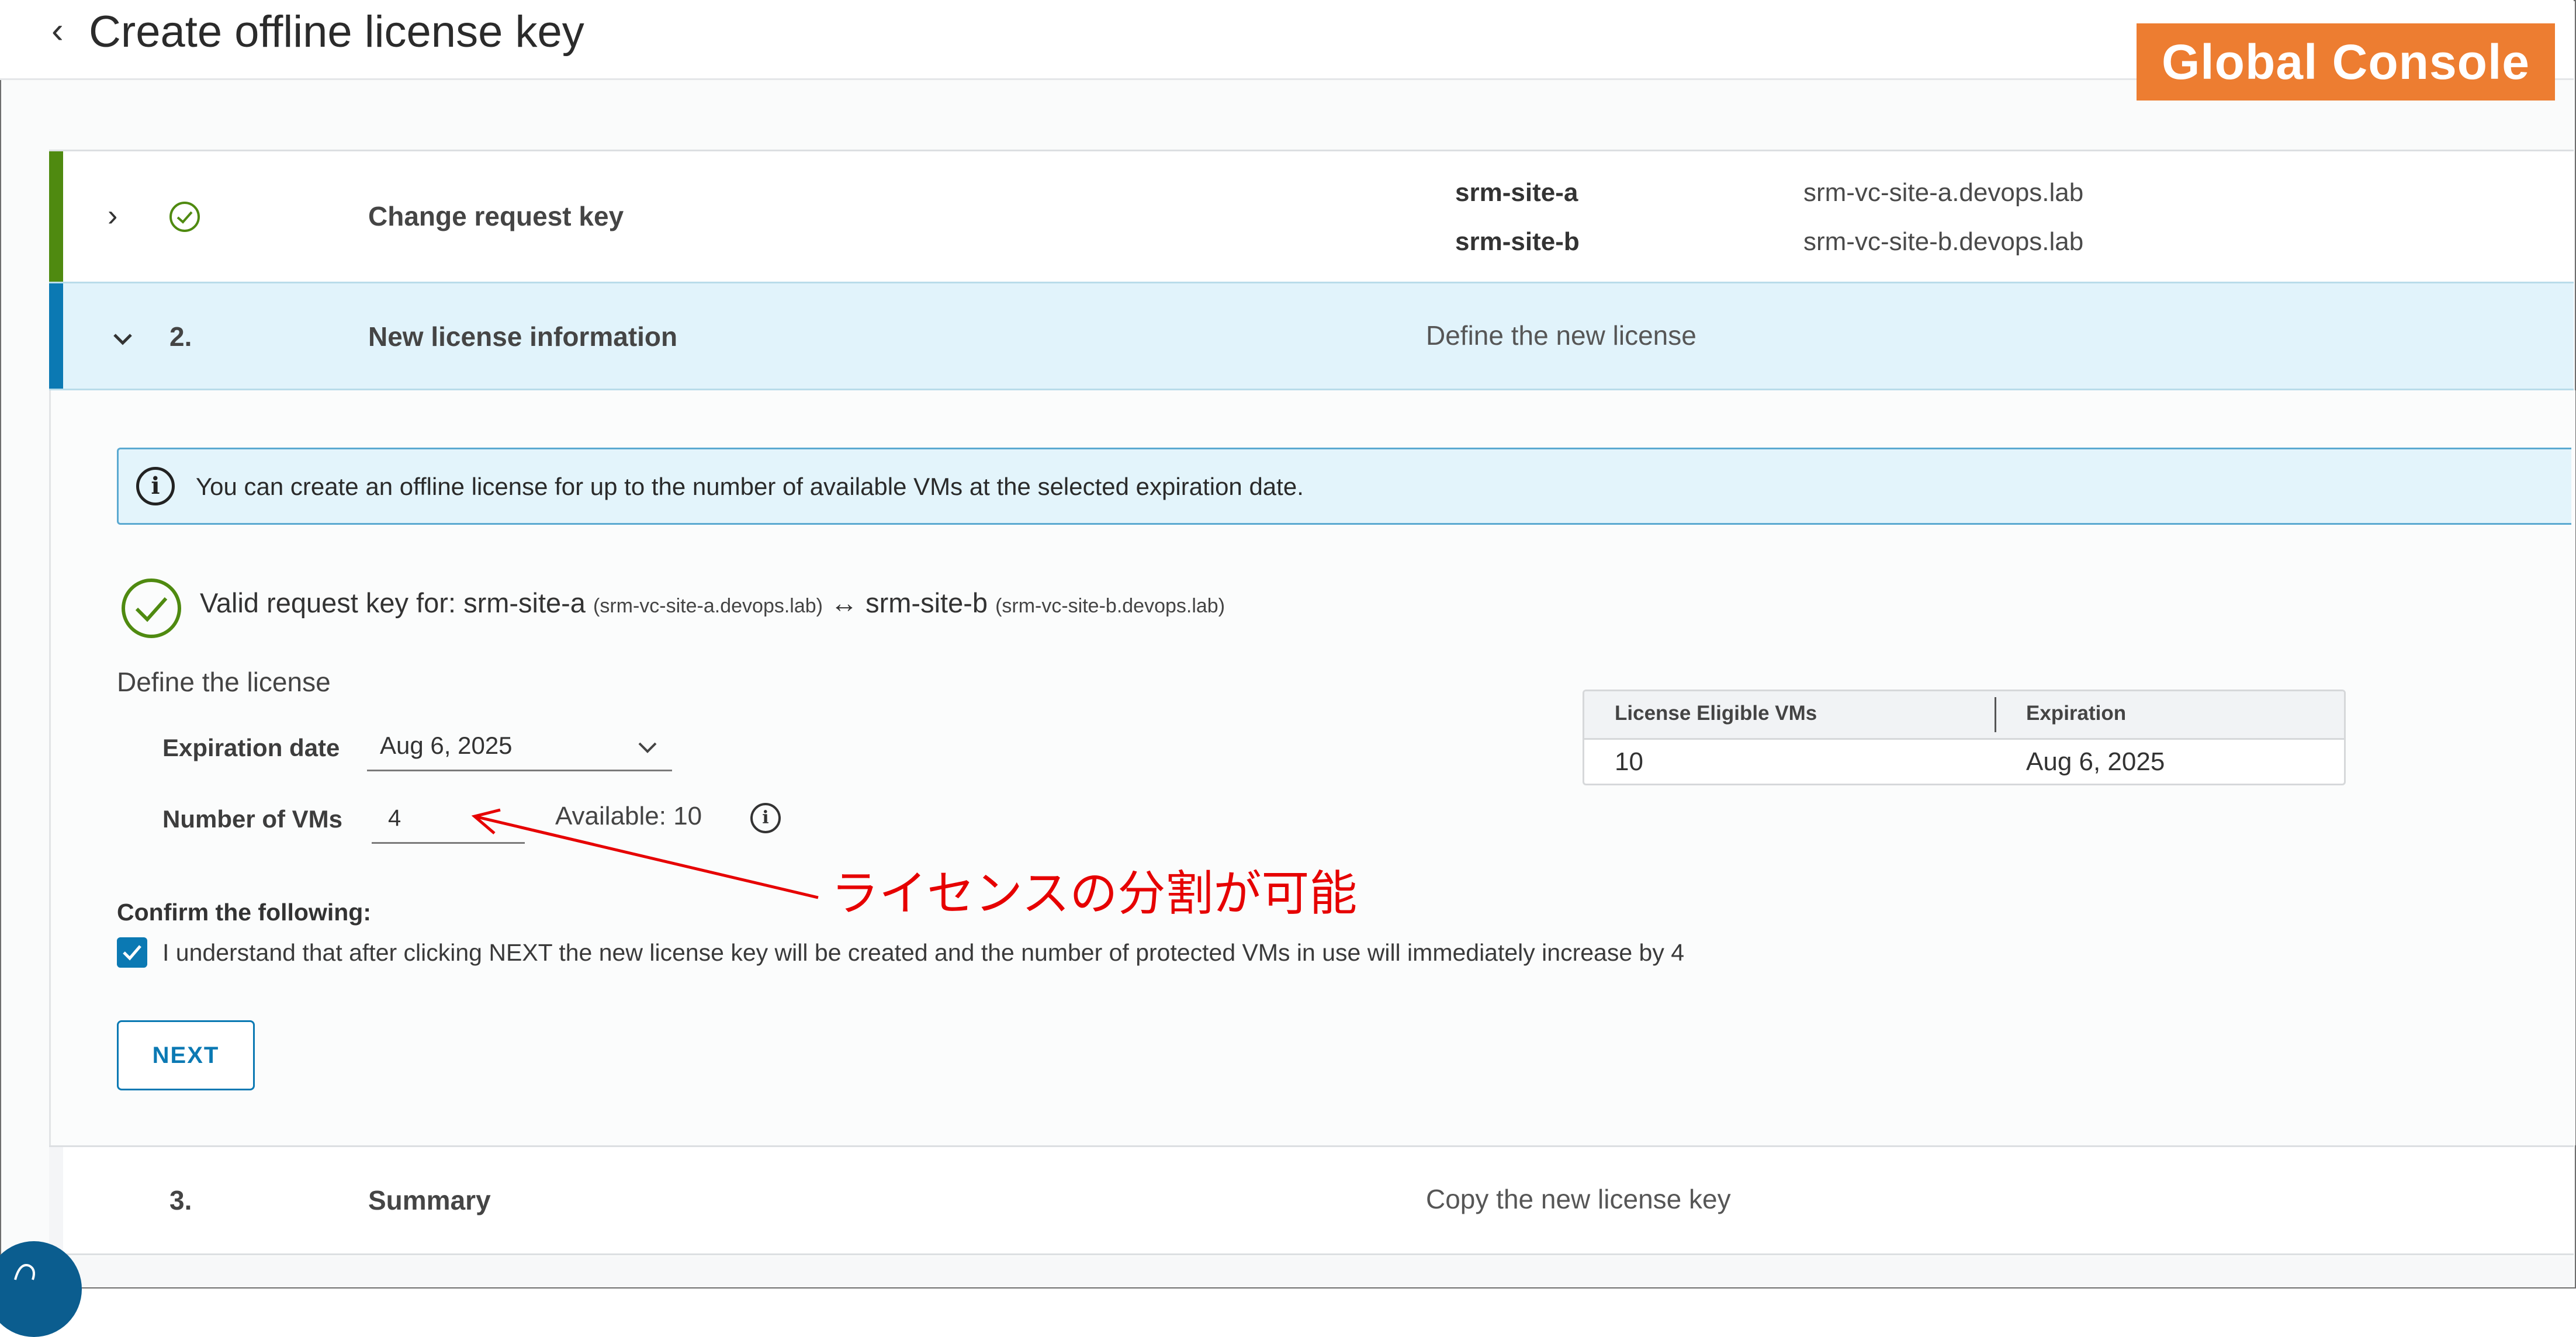 Image resolution: width=2576 pixels, height=1337 pixels. What do you see at coordinates (181, 1200) in the screenshot?
I see `step-number: 3.` at bounding box center [181, 1200].